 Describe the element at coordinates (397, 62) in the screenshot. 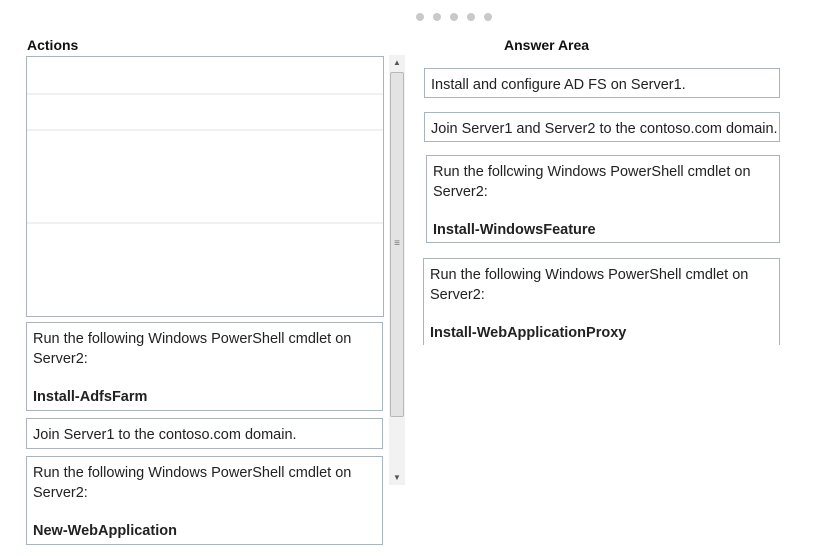

I see `scroll-up-icon: ▲` at that location.